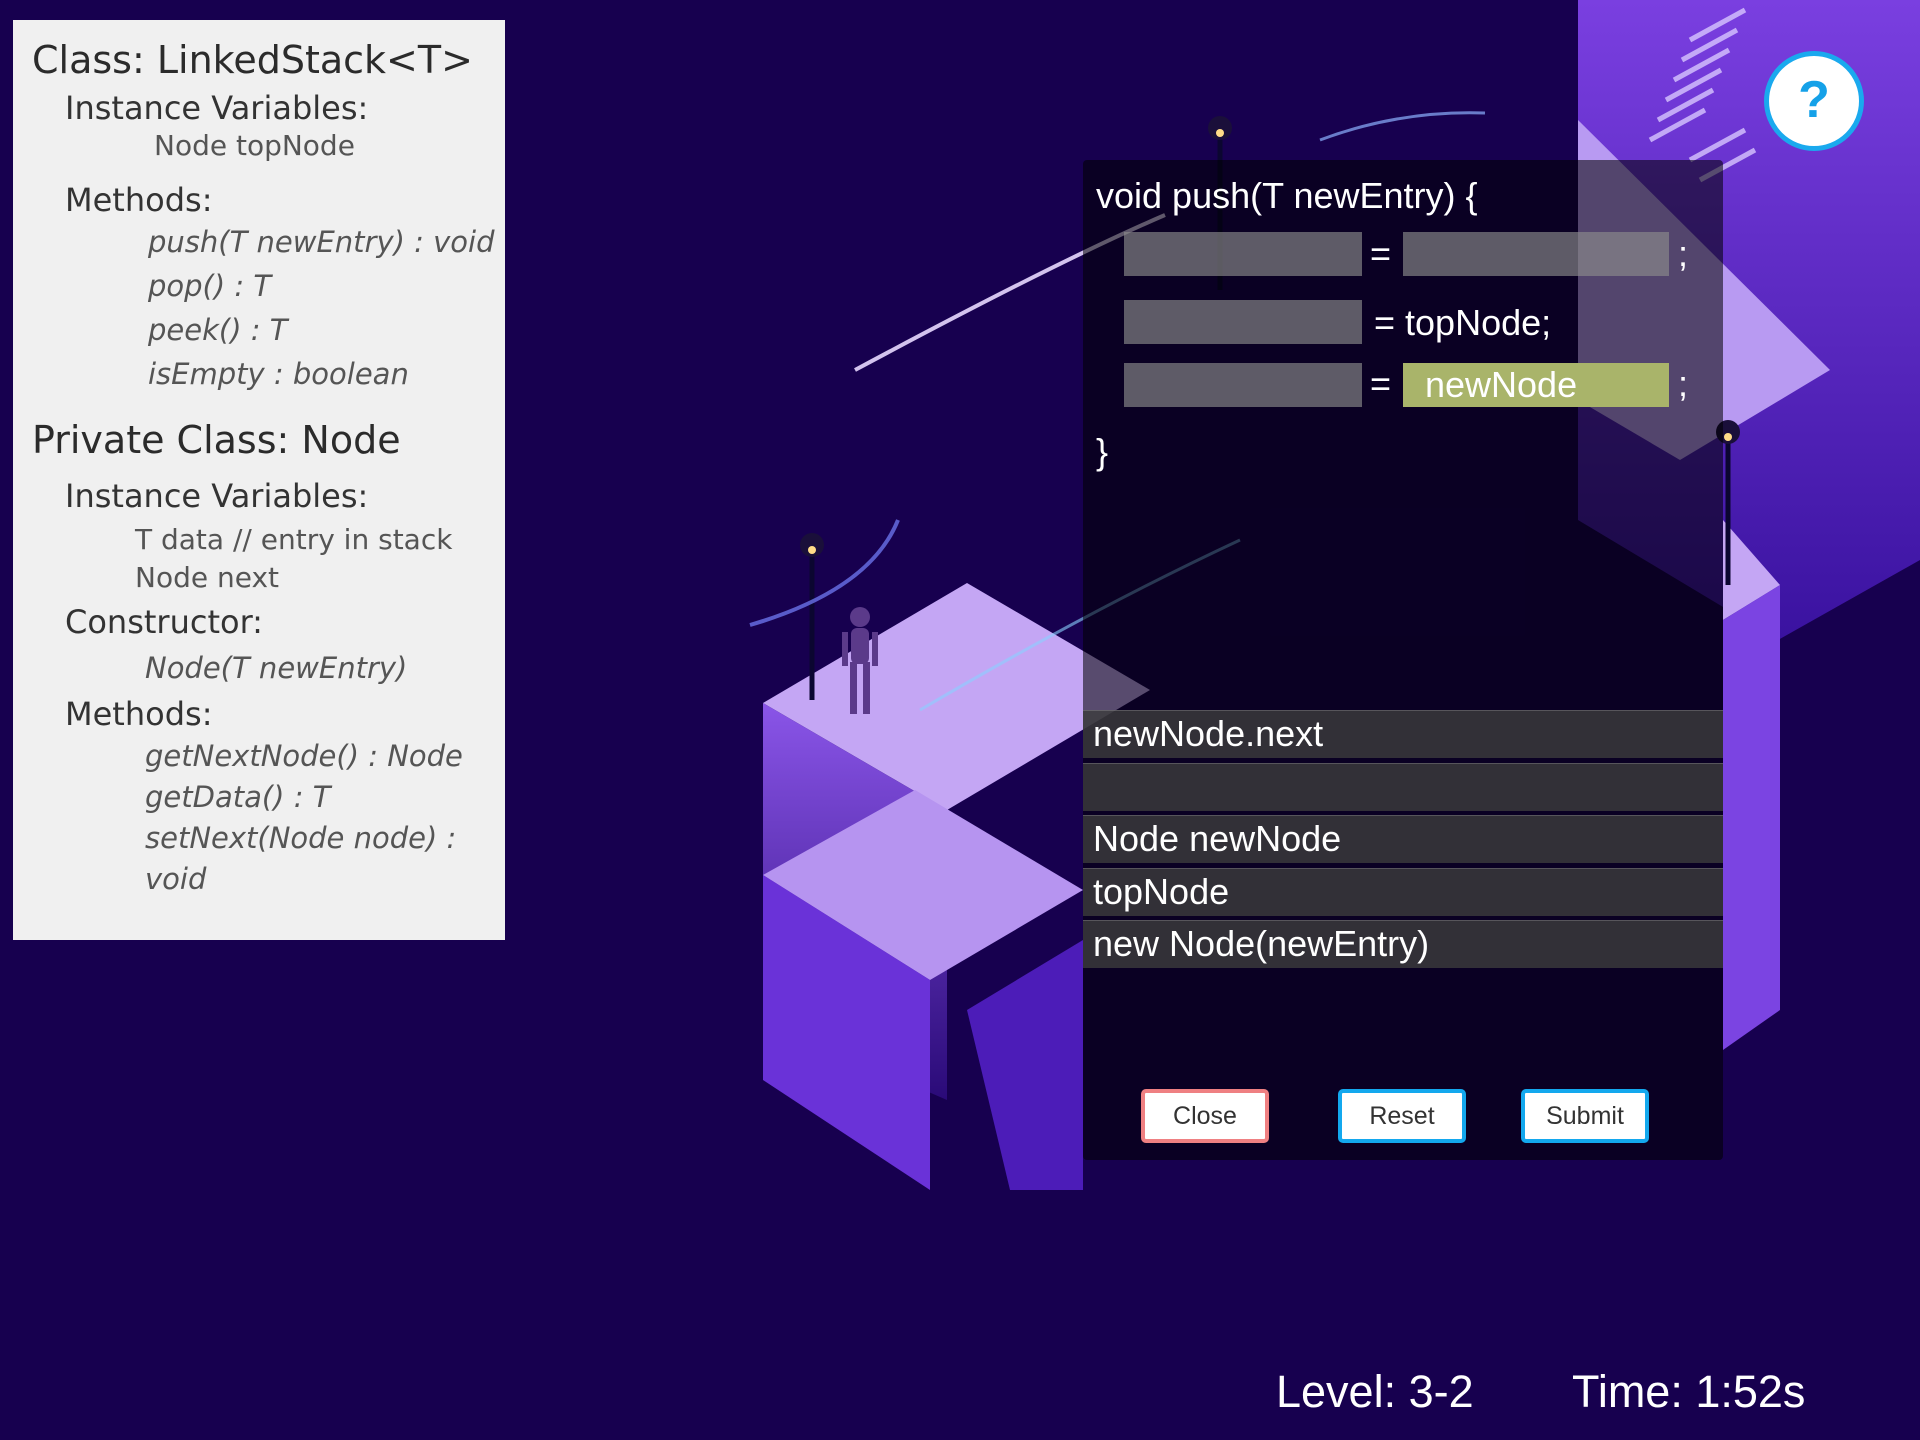 The height and width of the screenshot is (1440, 1920). I want to click on time-indicator: Time: 1:52s, so click(1689, 1391).